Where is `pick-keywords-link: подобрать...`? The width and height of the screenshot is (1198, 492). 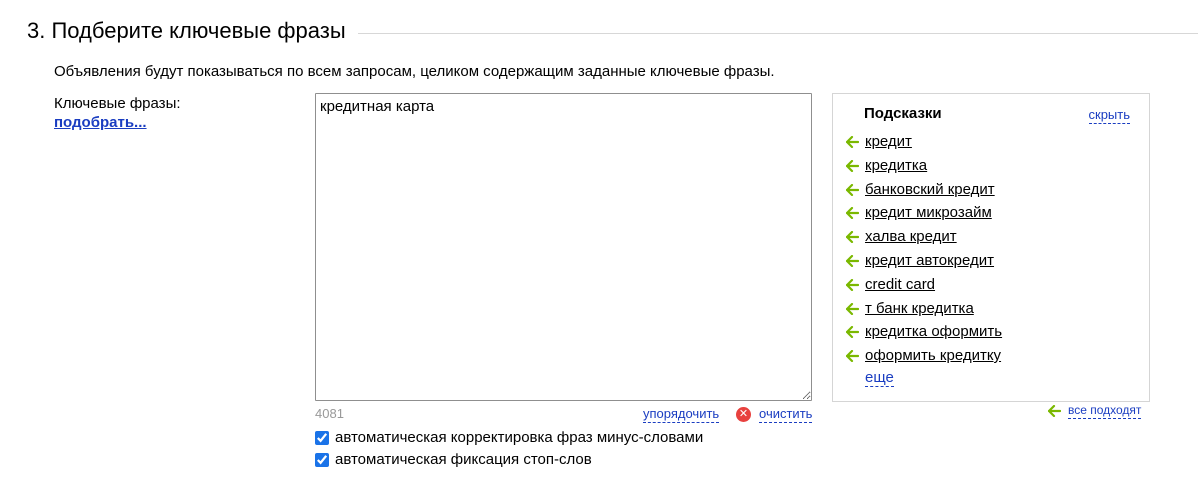 pick-keywords-link: подобрать... is located at coordinates (100, 122).